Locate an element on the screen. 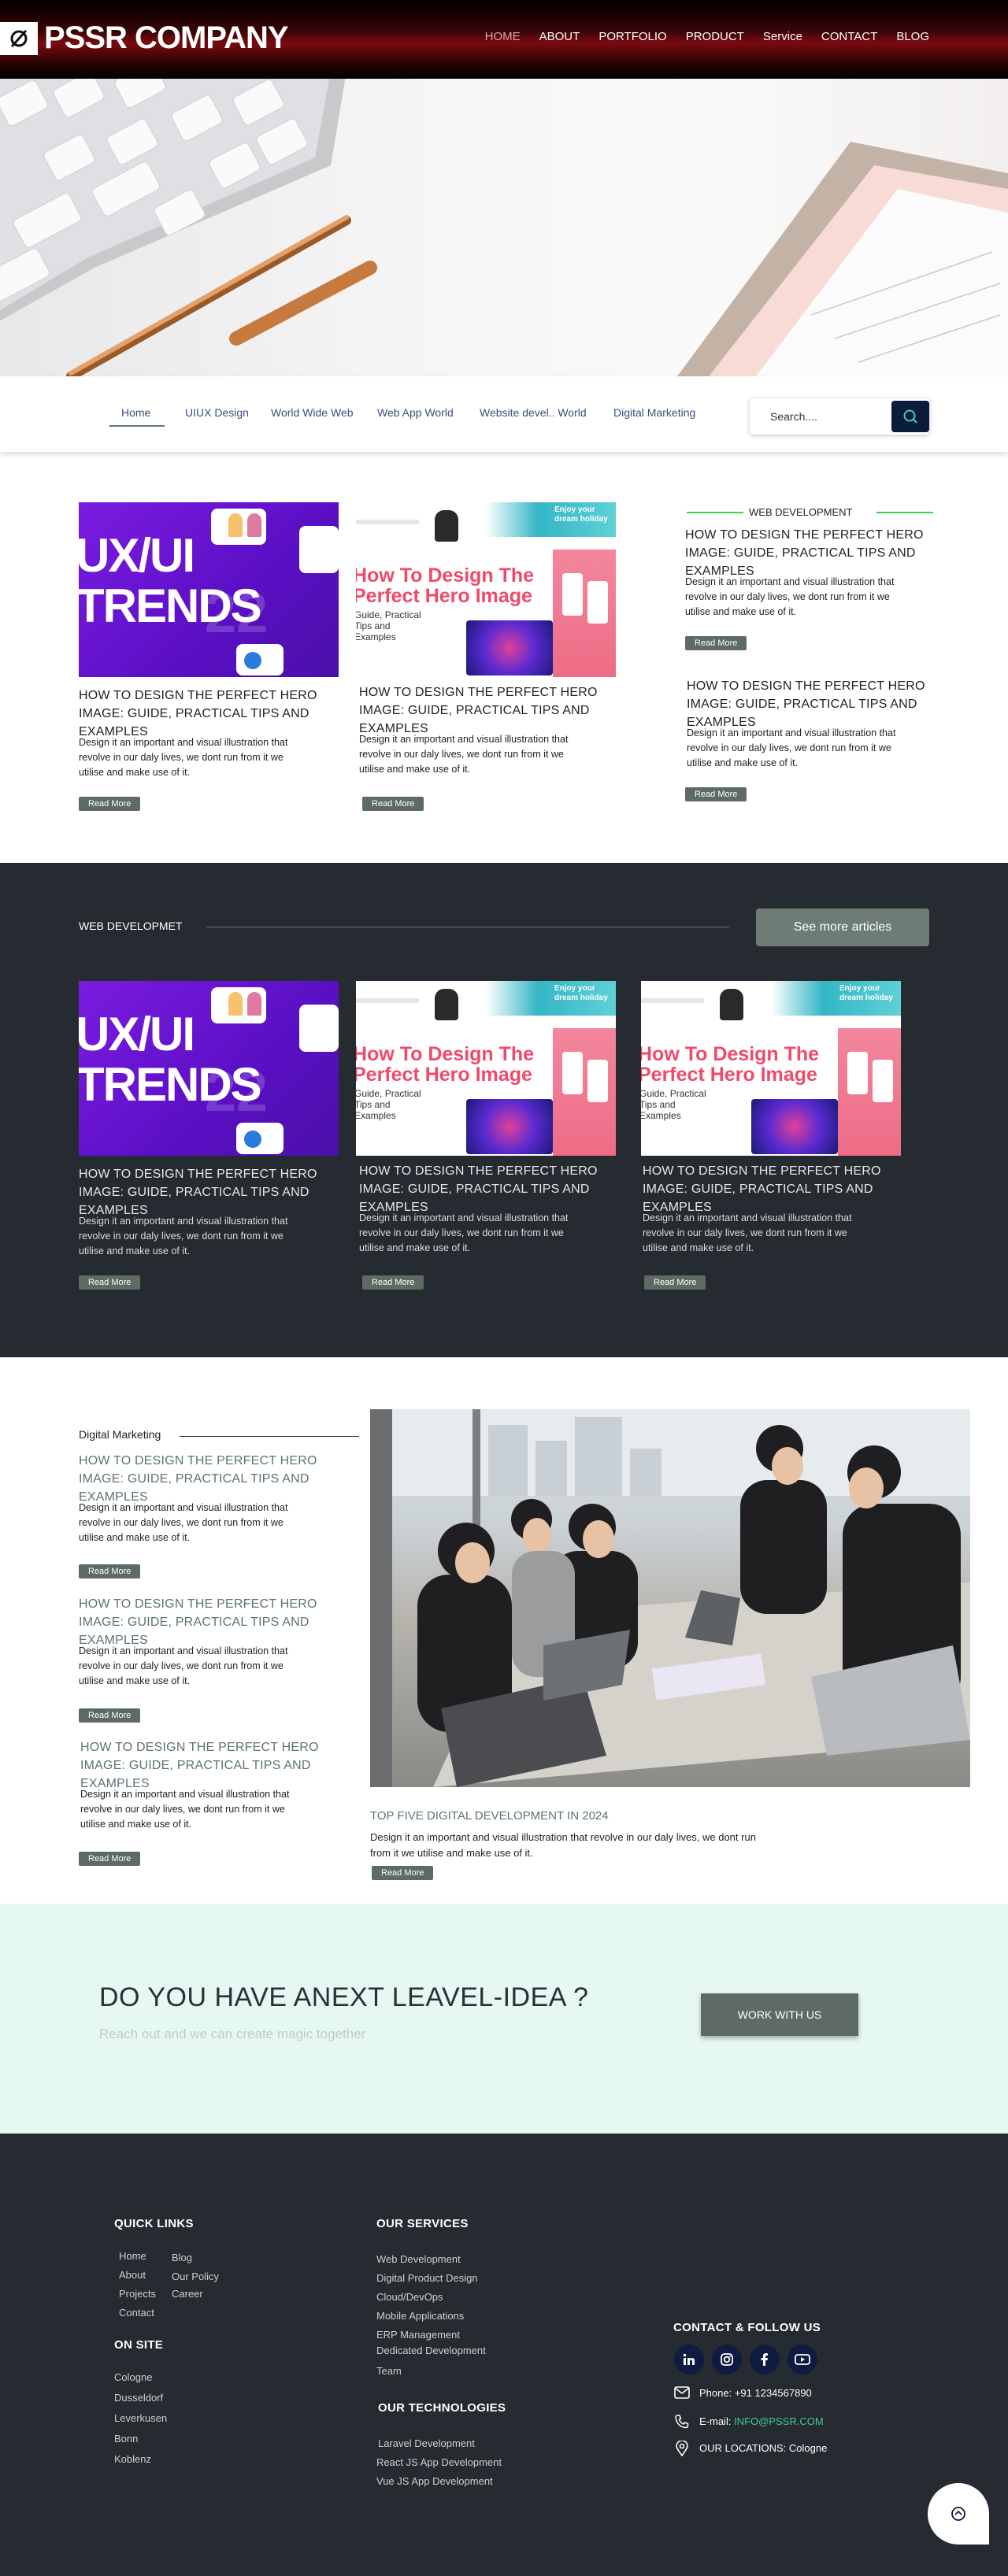 This screenshot has width=1008, height=2576. facebook-icon is located at coordinates (765, 2359).